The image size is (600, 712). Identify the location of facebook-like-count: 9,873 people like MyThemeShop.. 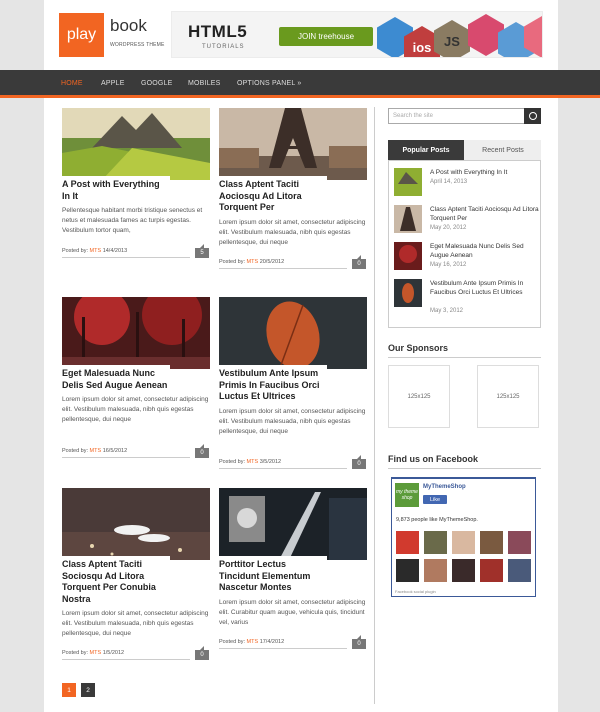
(437, 520).